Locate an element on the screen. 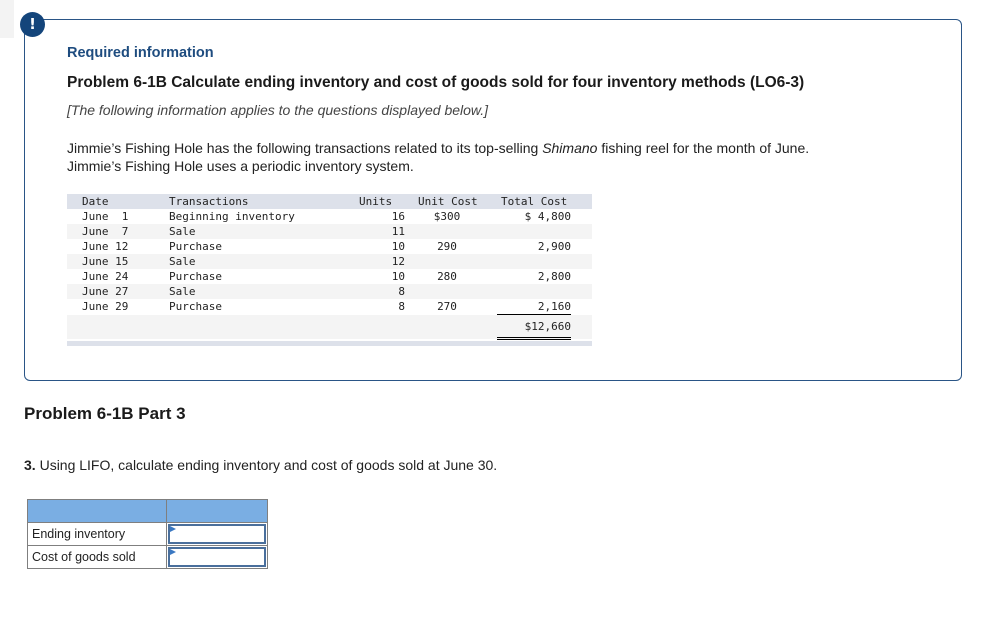 Image resolution: width=1002 pixels, height=639 pixels. required-information-label: Required information is located at coordinates (140, 53).